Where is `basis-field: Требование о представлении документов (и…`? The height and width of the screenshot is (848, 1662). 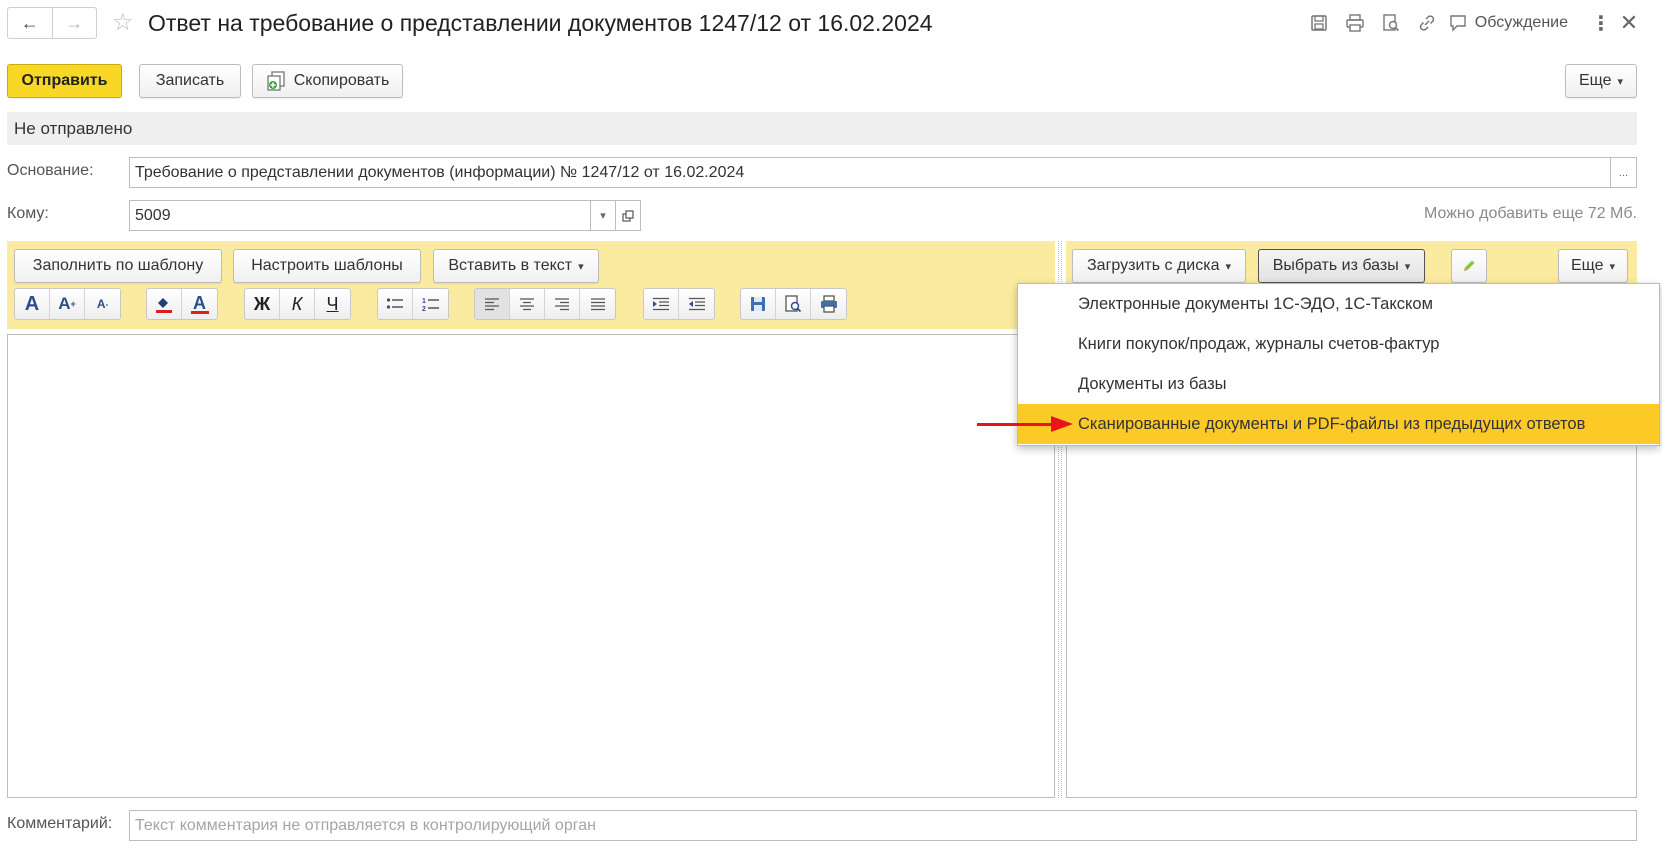 basis-field: Требование о представлении документов (и… is located at coordinates (870, 172).